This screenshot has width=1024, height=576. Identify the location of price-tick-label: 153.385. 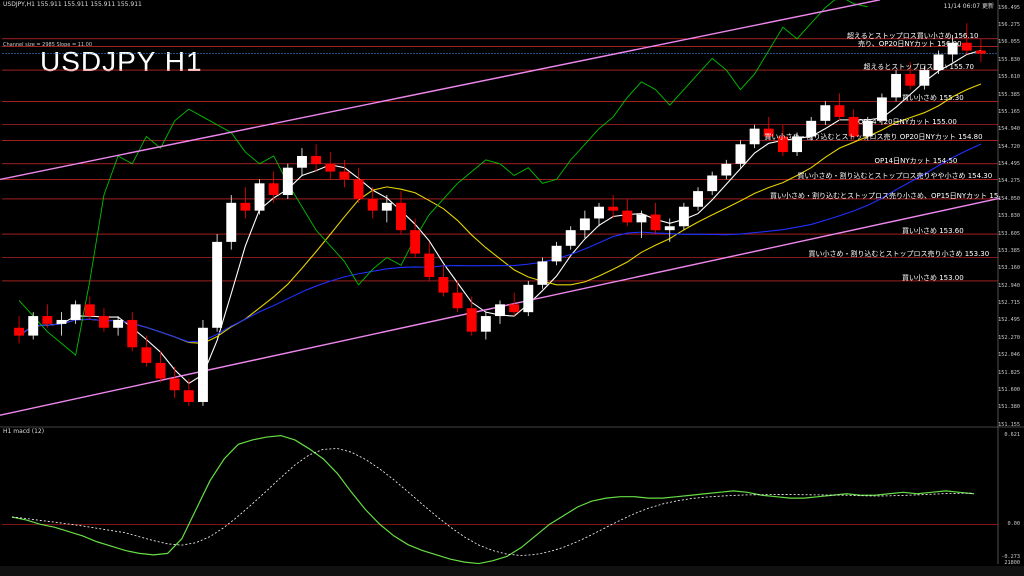
(1009, 250).